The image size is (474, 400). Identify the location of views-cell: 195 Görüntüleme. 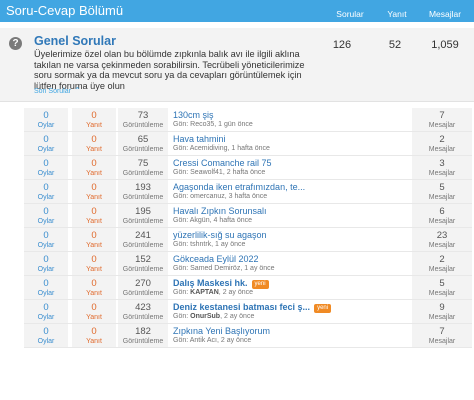
(143, 215).